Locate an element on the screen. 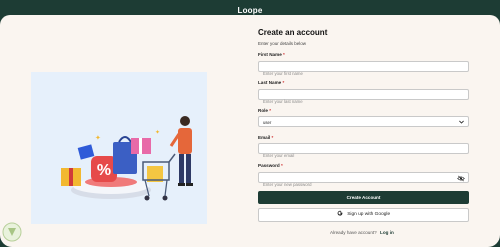 Image resolution: width=500 pixels, height=247 pixels. login-link: Log in is located at coordinates (387, 232).